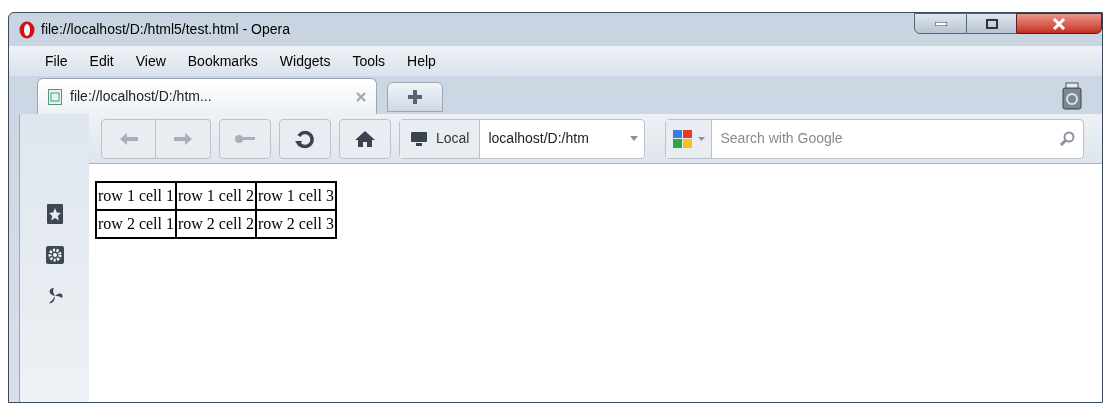 Image resolution: width=1105 pixels, height=405 pixels. What do you see at coordinates (216, 196) in the screenshot?
I see `table-cell: row 1 cell 2` at bounding box center [216, 196].